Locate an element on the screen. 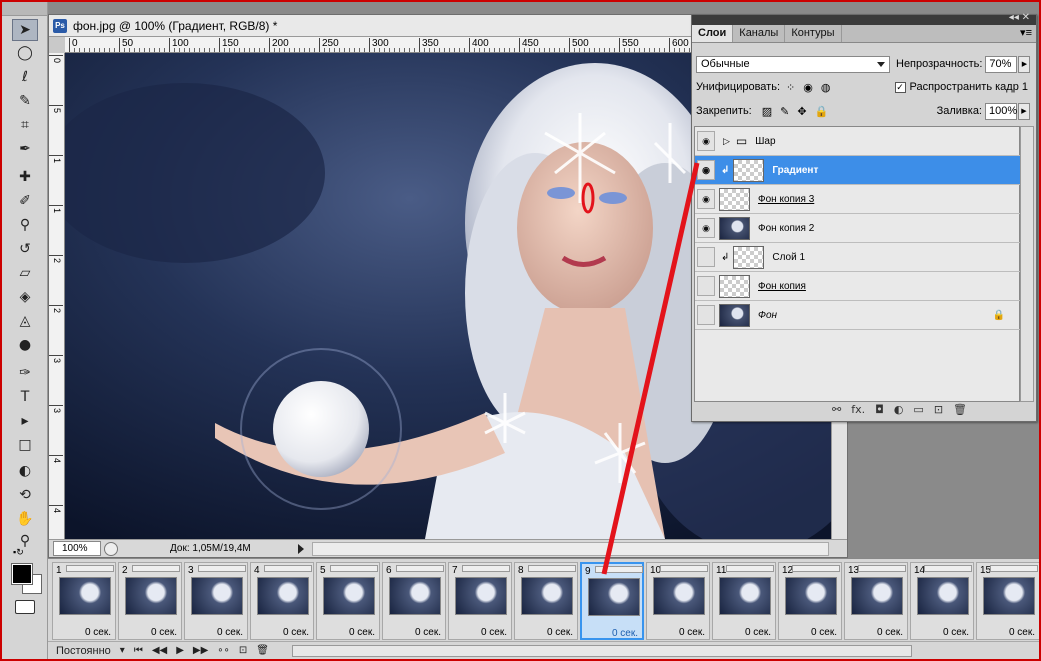 The image size is (1041, 661). opacity-slider-icon: ▶ is located at coordinates (1024, 64).